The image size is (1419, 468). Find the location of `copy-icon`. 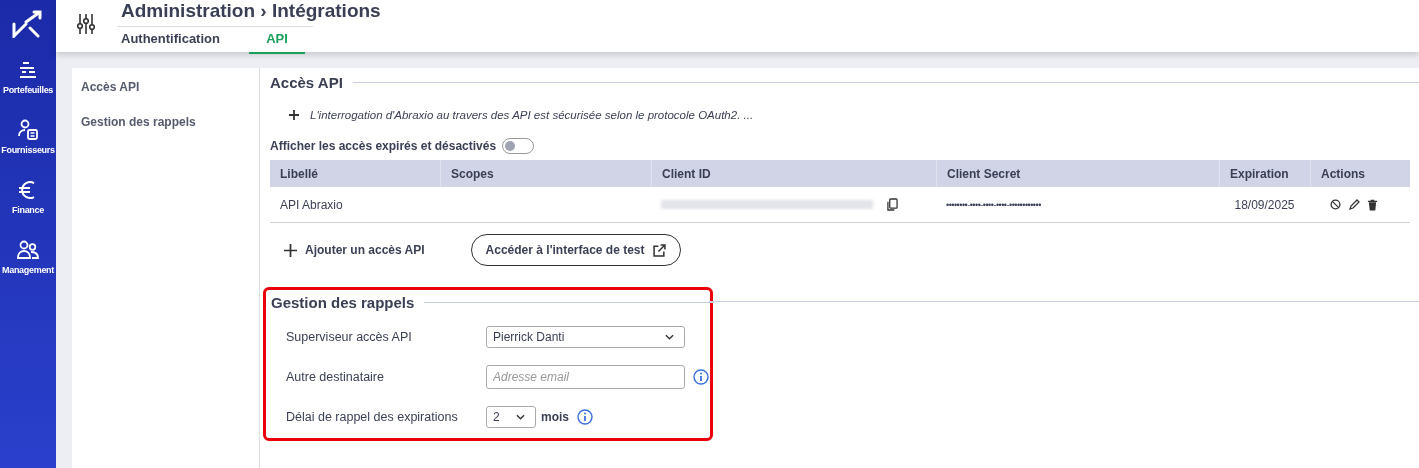

copy-icon is located at coordinates (892, 204).